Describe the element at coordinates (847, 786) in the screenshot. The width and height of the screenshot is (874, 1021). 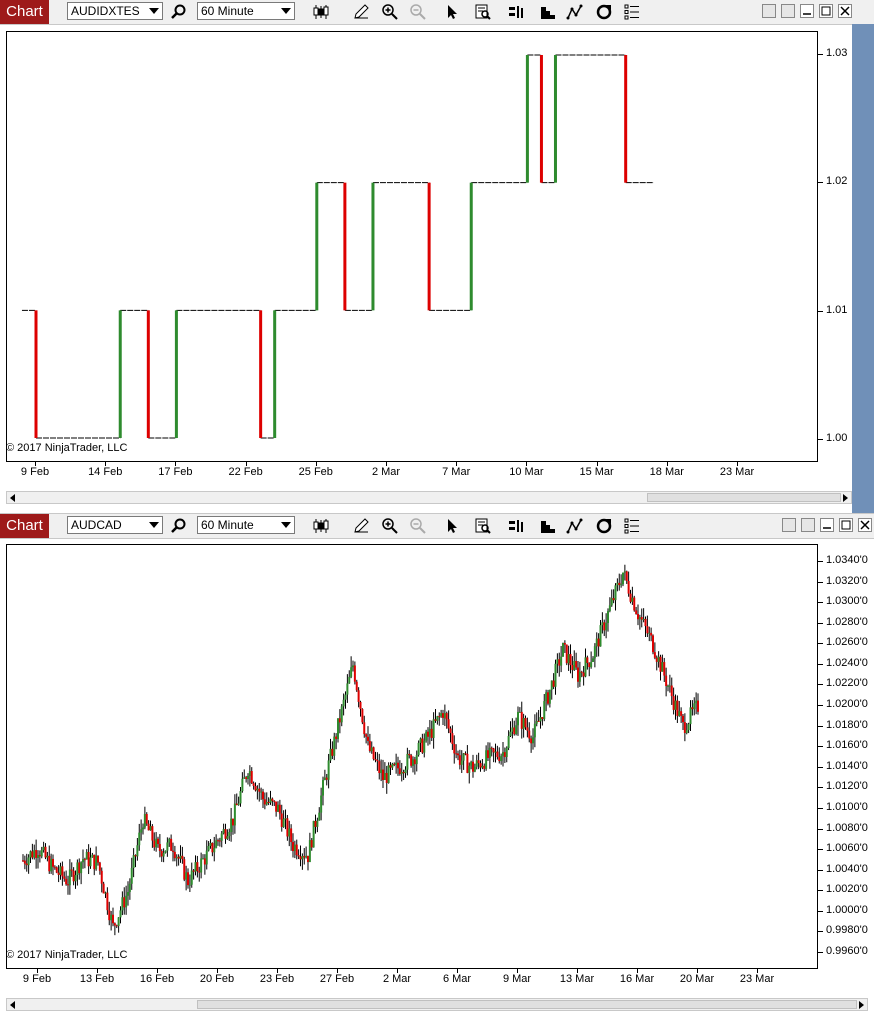
I see `price-tick-label: 1.0120'0` at that location.